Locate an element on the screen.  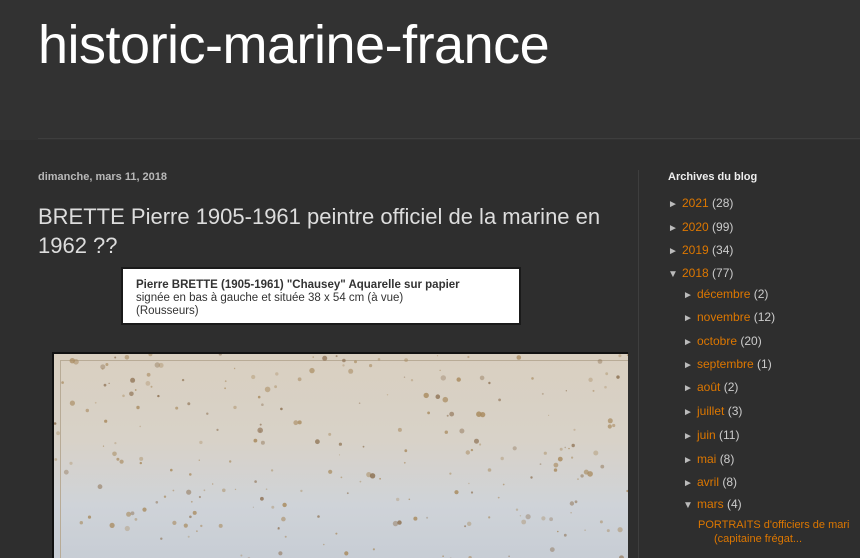
archive-year-link: 2018 is located at coordinates (695, 273).